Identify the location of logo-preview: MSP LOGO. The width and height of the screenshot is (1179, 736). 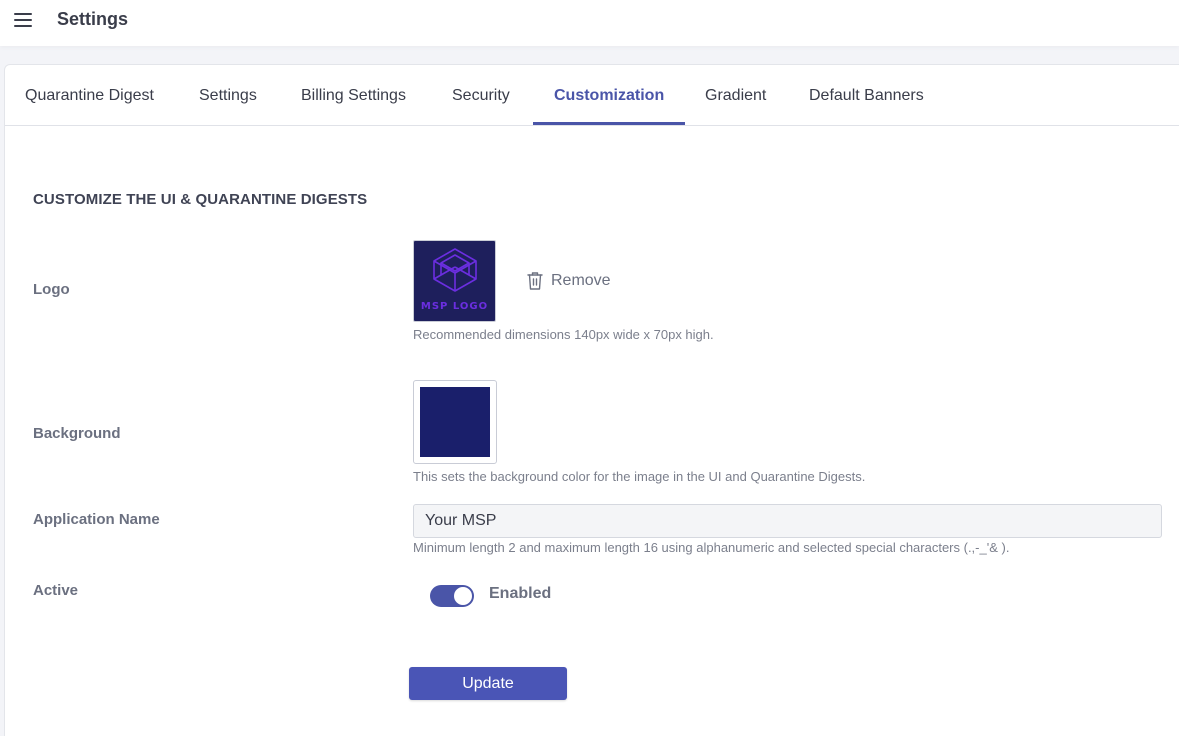
(454, 281).